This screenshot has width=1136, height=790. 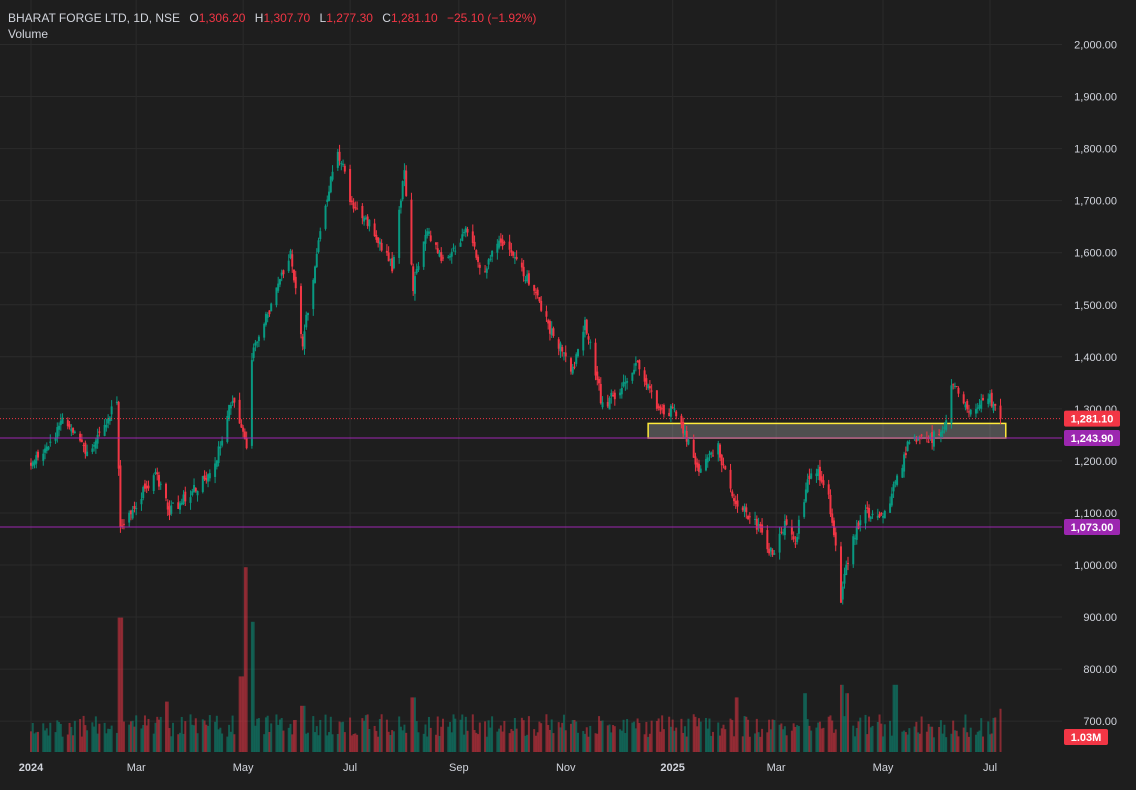 What do you see at coordinates (459, 768) in the screenshot?
I see `x-tick-label: Sep` at bounding box center [459, 768].